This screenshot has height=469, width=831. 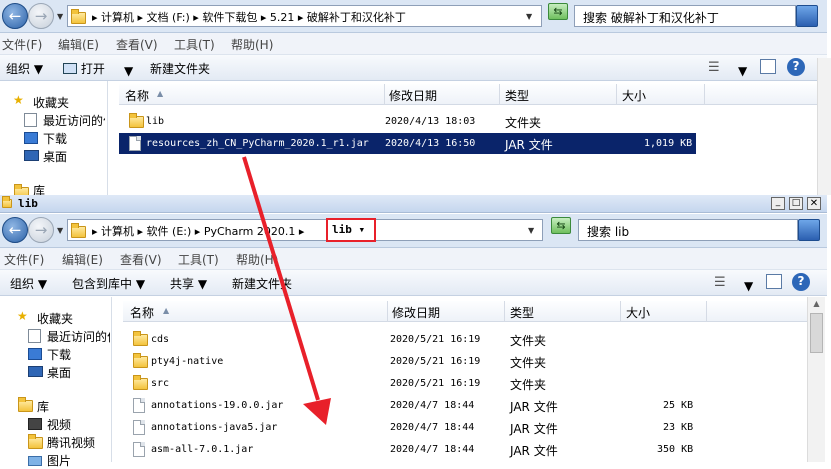 What do you see at coordinates (281, 278) in the screenshot?
I see `annotation-arrow-line` at bounding box center [281, 278].